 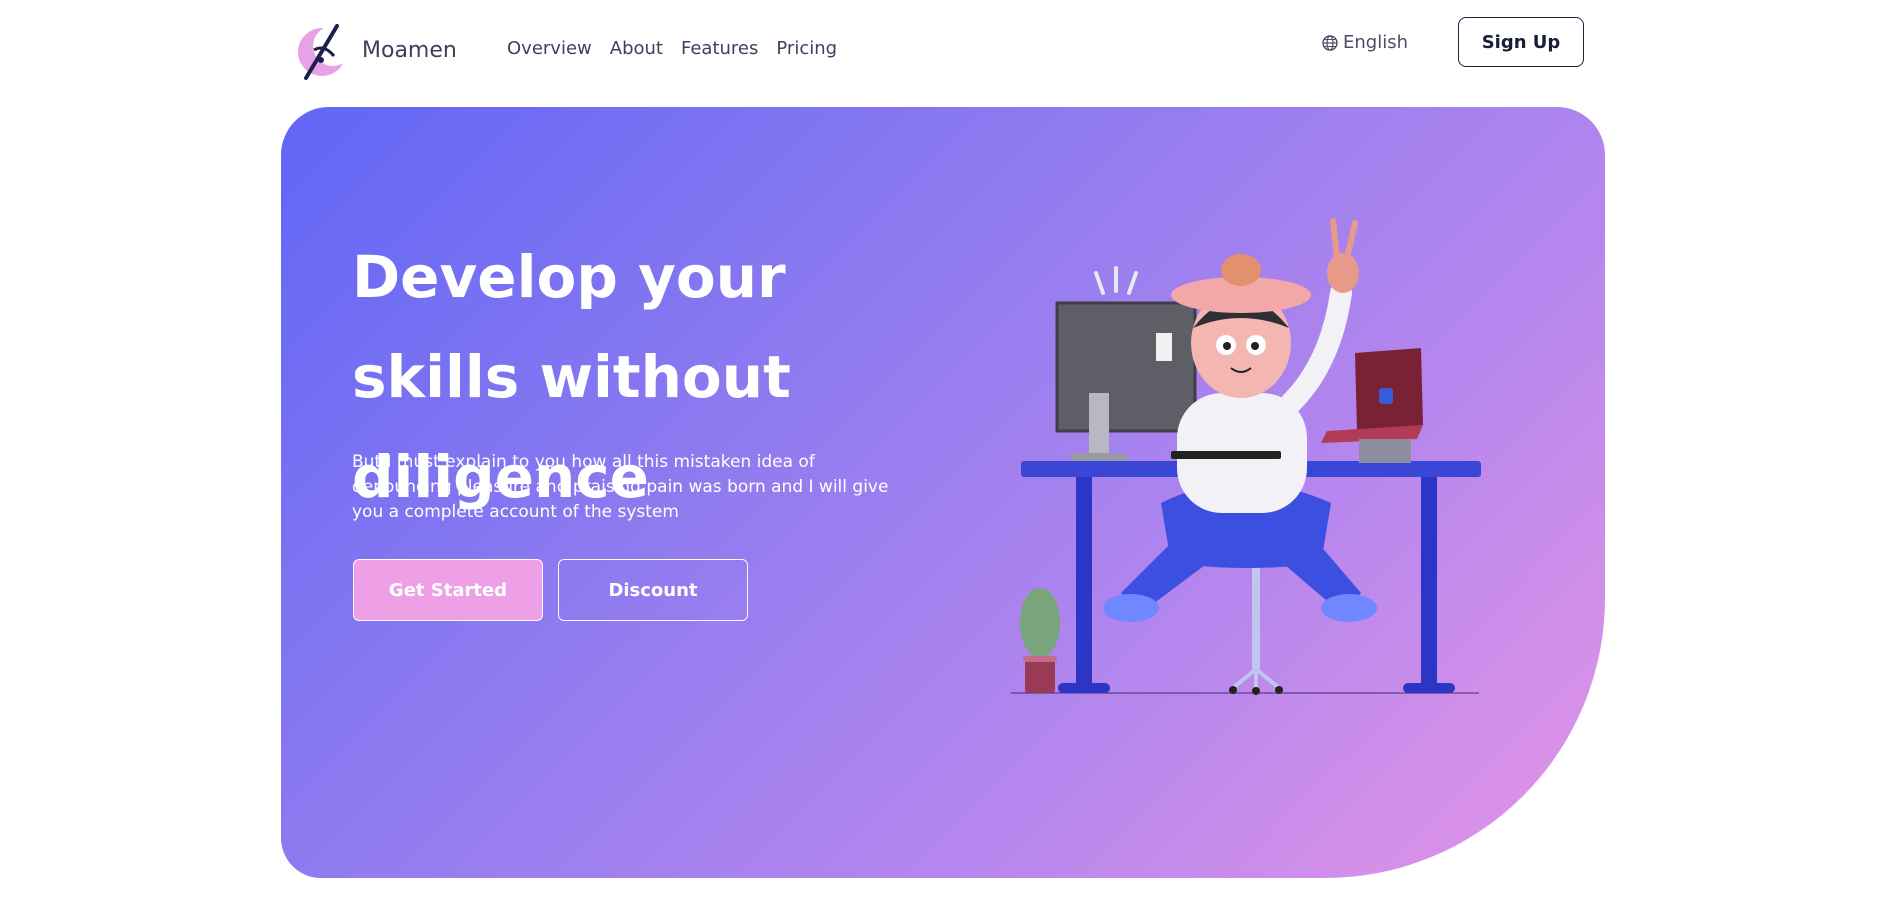 What do you see at coordinates (1521, 42) in the screenshot?
I see `sign-up-button: Sign Up` at bounding box center [1521, 42].